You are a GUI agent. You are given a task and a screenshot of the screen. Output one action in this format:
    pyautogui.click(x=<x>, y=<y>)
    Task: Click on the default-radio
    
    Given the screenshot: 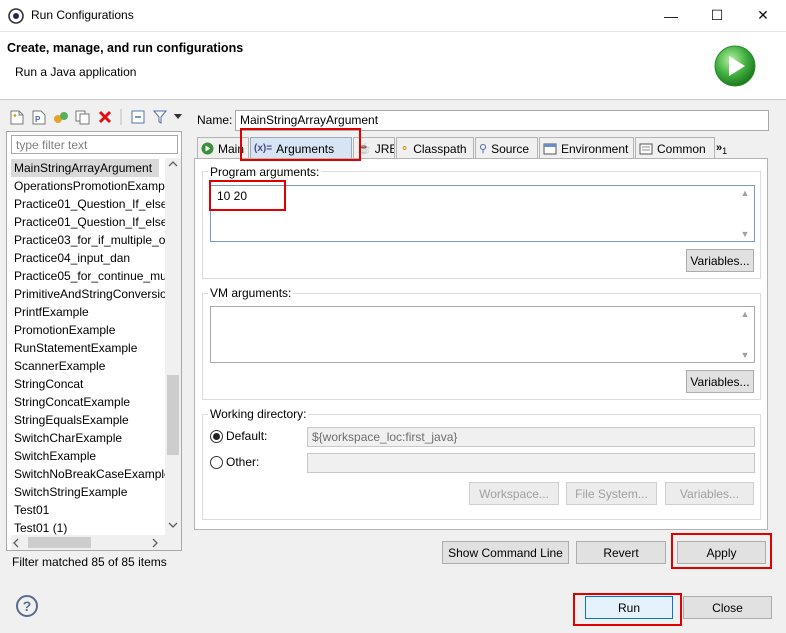 What is the action you would take?
    pyautogui.click(x=216, y=436)
    